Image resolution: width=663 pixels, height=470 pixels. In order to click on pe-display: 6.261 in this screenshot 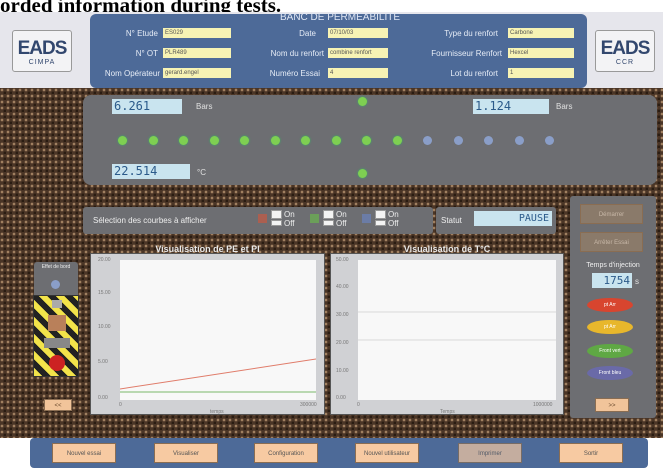, I will do `click(147, 106)`.